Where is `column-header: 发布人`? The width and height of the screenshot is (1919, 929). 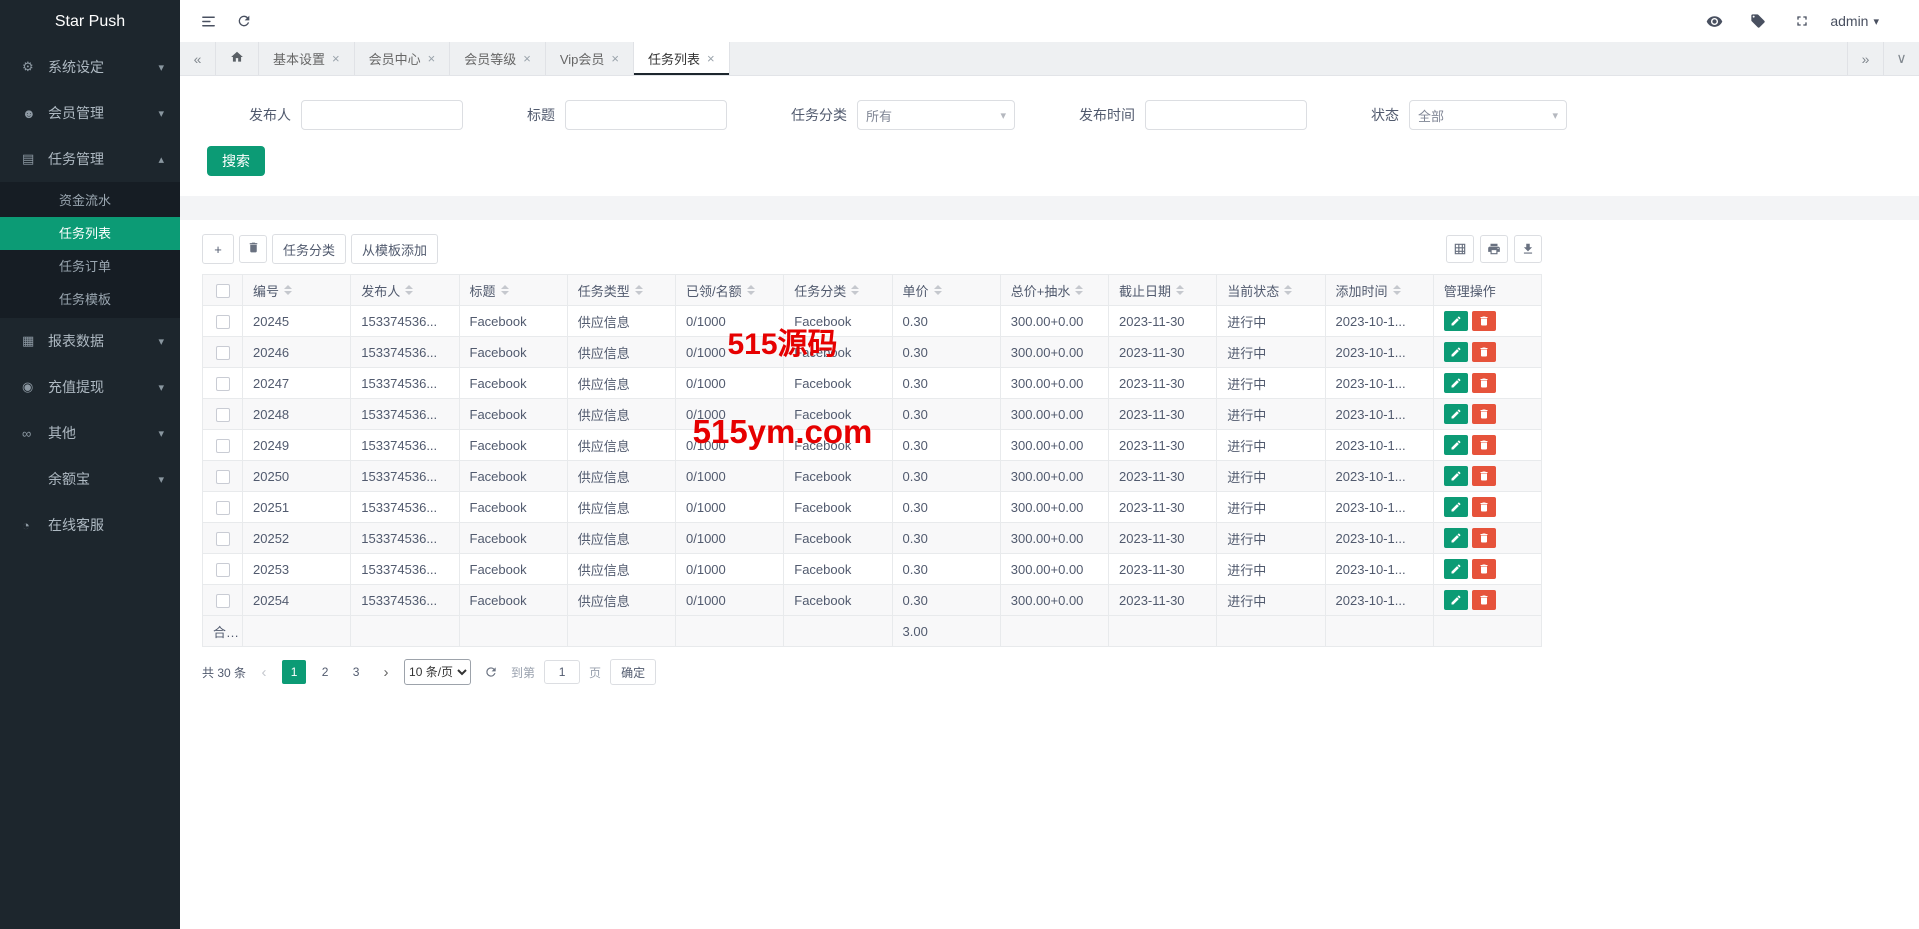 column-header: 发布人 is located at coordinates (405, 290).